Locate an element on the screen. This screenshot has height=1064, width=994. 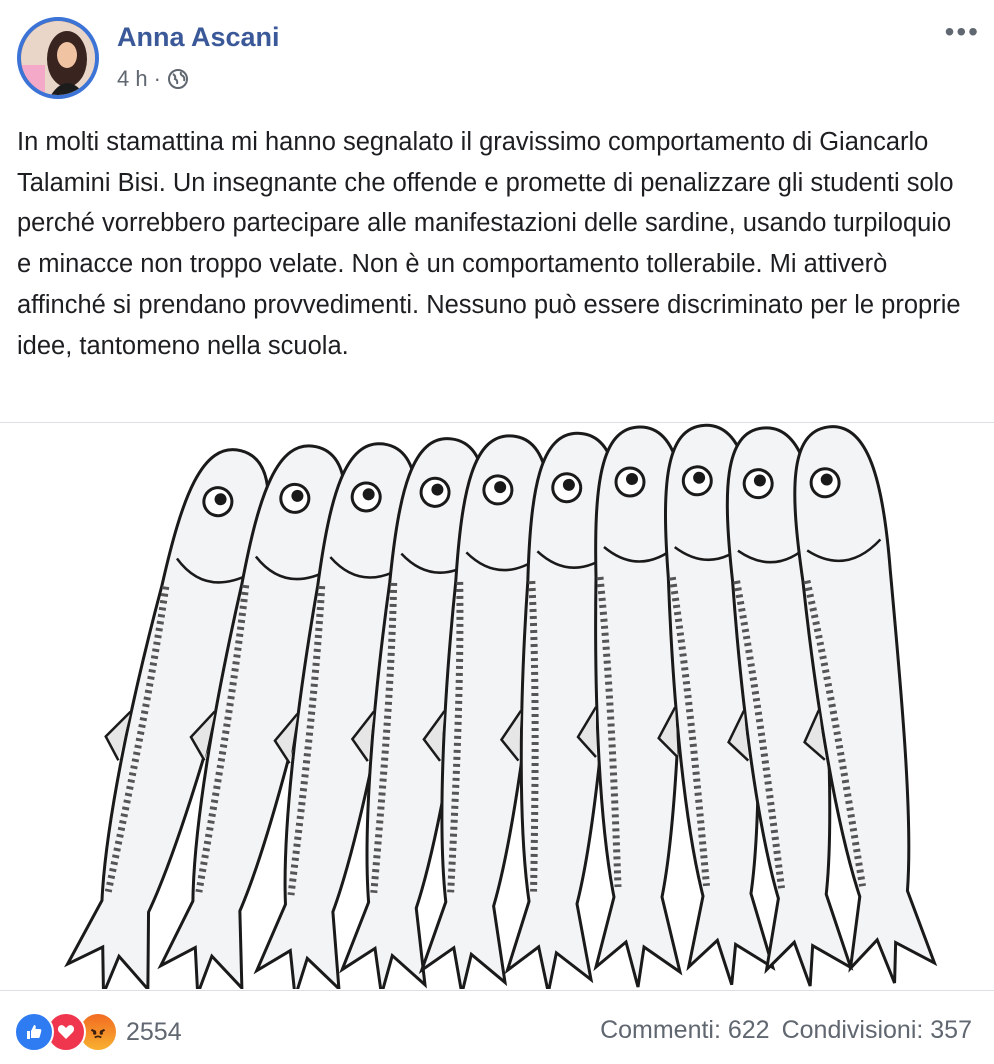
engagement-counts: Commenti: 622 Condivisioni: 357 is located at coordinates (786, 1030).